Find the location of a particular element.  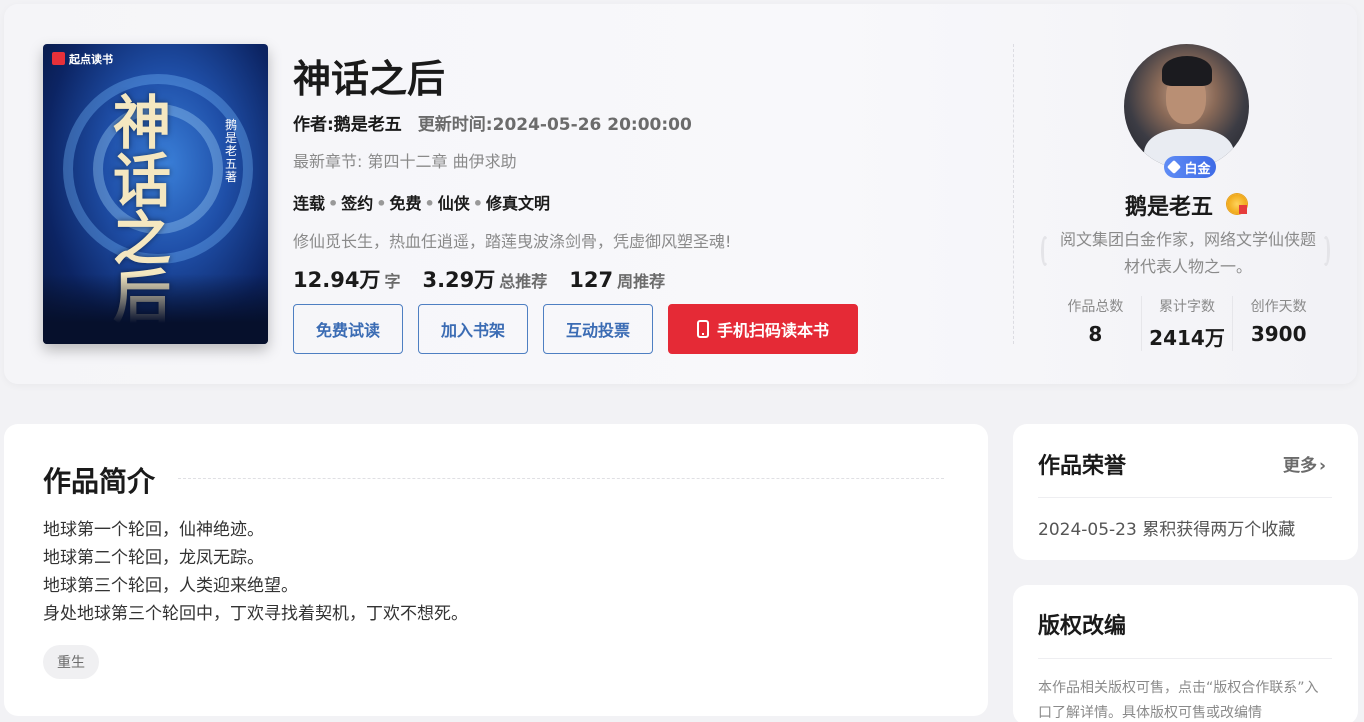

honor-more-label: 更多 is located at coordinates (1300, 466).